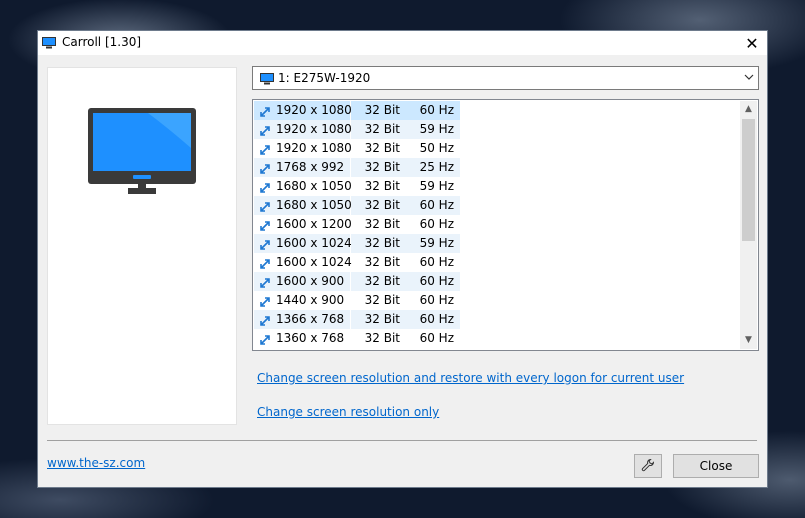 The height and width of the screenshot is (518, 805). I want to click on resolution-cell: 1366 x 768, so click(302, 319).